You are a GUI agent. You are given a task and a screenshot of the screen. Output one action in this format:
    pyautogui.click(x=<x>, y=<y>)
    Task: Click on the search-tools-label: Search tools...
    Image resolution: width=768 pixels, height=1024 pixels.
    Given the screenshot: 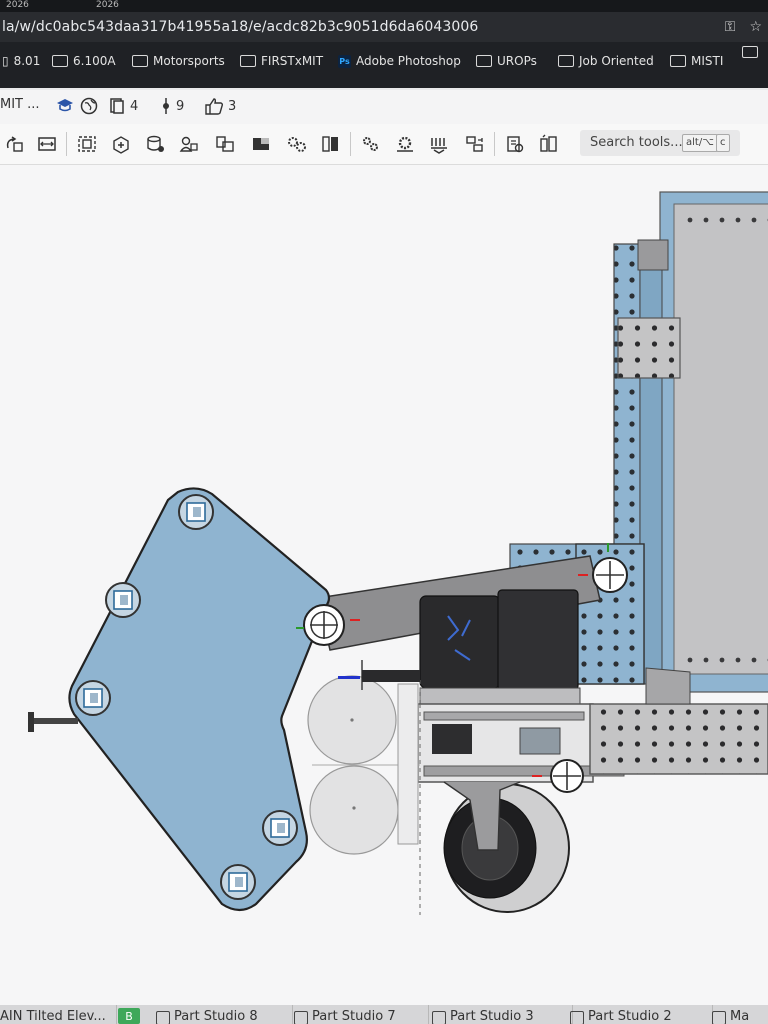 What is the action you would take?
    pyautogui.click(x=636, y=142)
    